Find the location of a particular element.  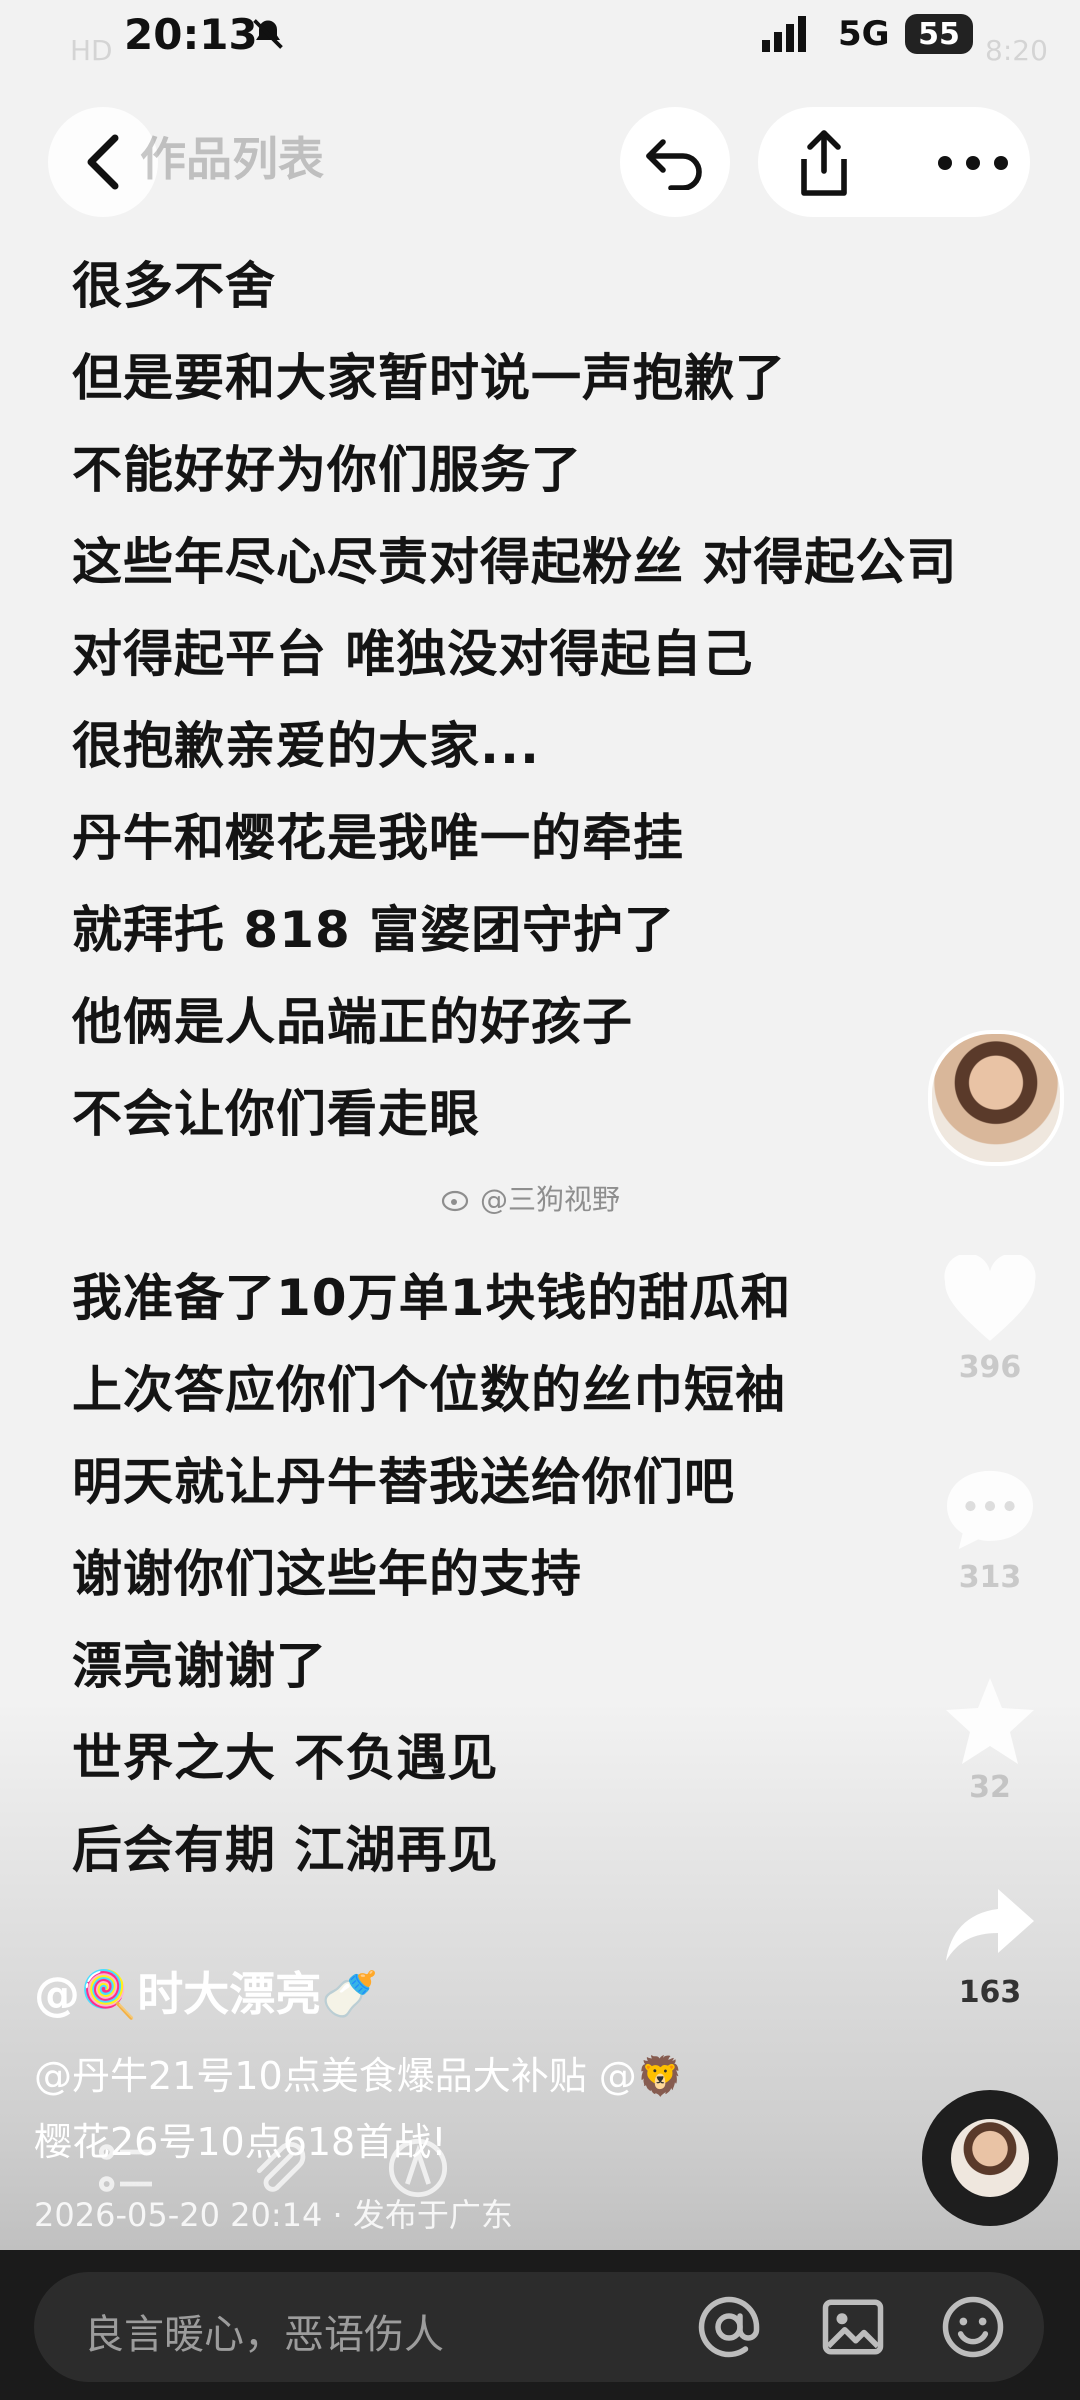

author-name: @🍭时大漂亮🍼 is located at coordinates (206, 1991).